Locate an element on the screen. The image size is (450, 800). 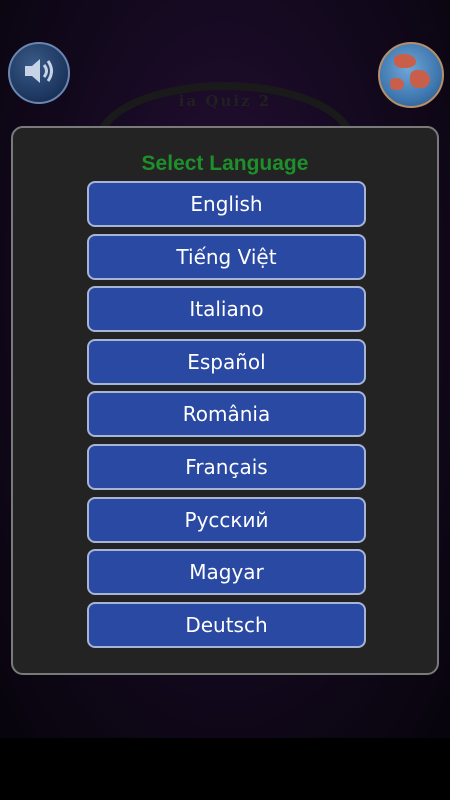
language-globe-button is located at coordinates (411, 75).